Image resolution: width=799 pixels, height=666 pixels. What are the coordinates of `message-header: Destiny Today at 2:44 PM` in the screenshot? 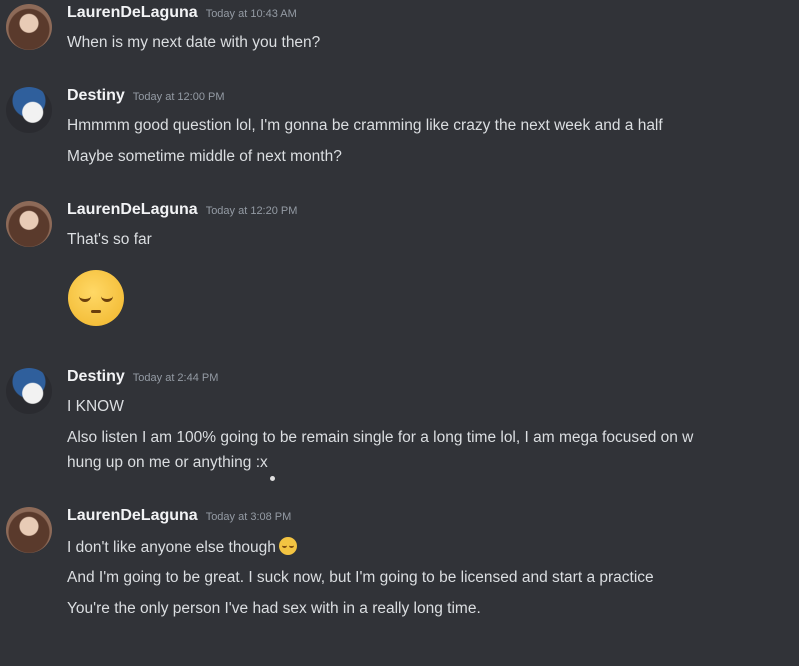 It's located at (142, 377).